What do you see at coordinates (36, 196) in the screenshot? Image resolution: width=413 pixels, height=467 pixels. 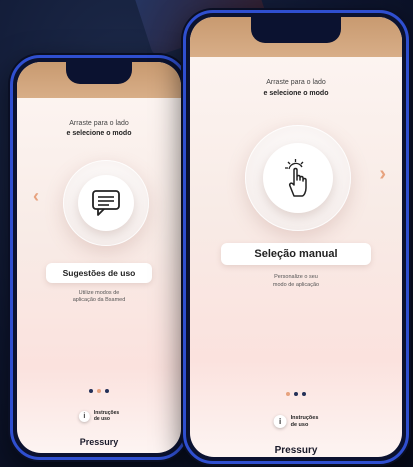 I see `prev-arrow: ‹` at bounding box center [36, 196].